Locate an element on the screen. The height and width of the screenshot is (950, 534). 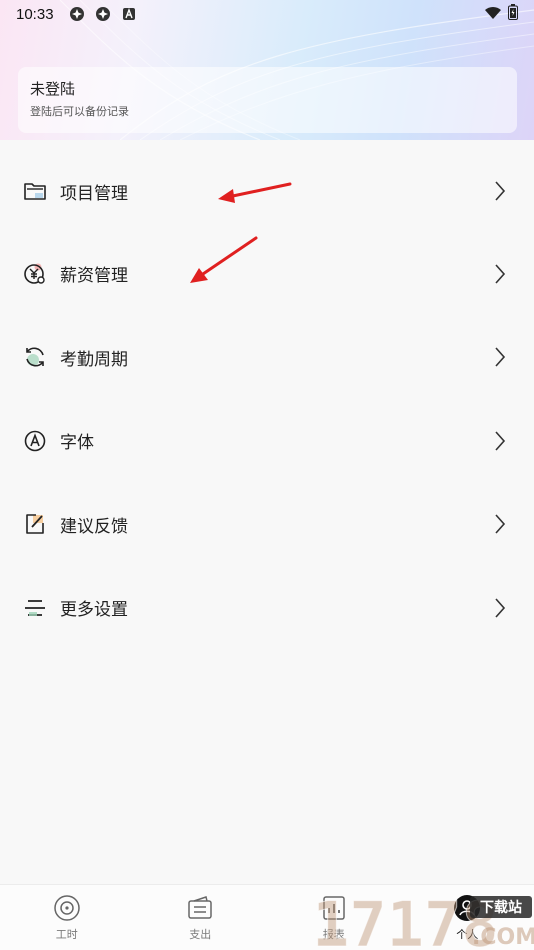
tab-label: 报表 is located at coordinates (333, 934).